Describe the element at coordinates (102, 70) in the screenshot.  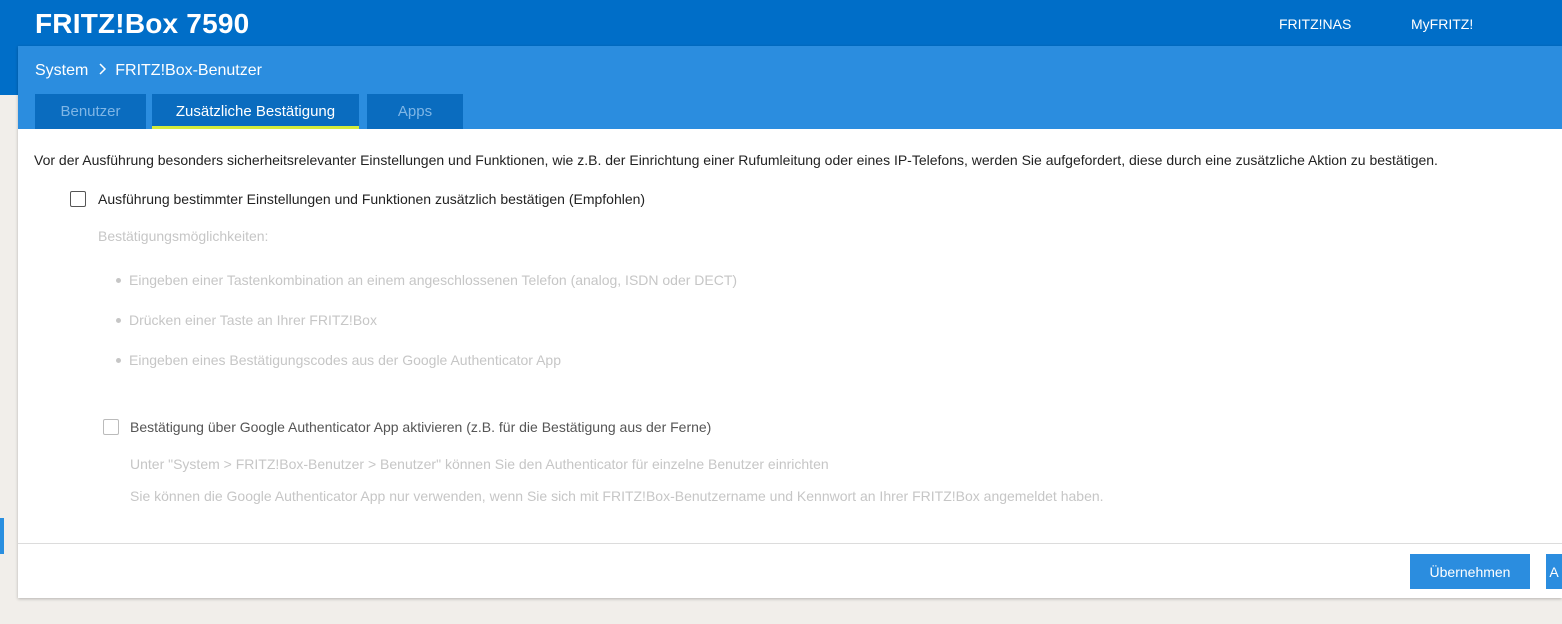
I see `chevron-right-icon` at that location.